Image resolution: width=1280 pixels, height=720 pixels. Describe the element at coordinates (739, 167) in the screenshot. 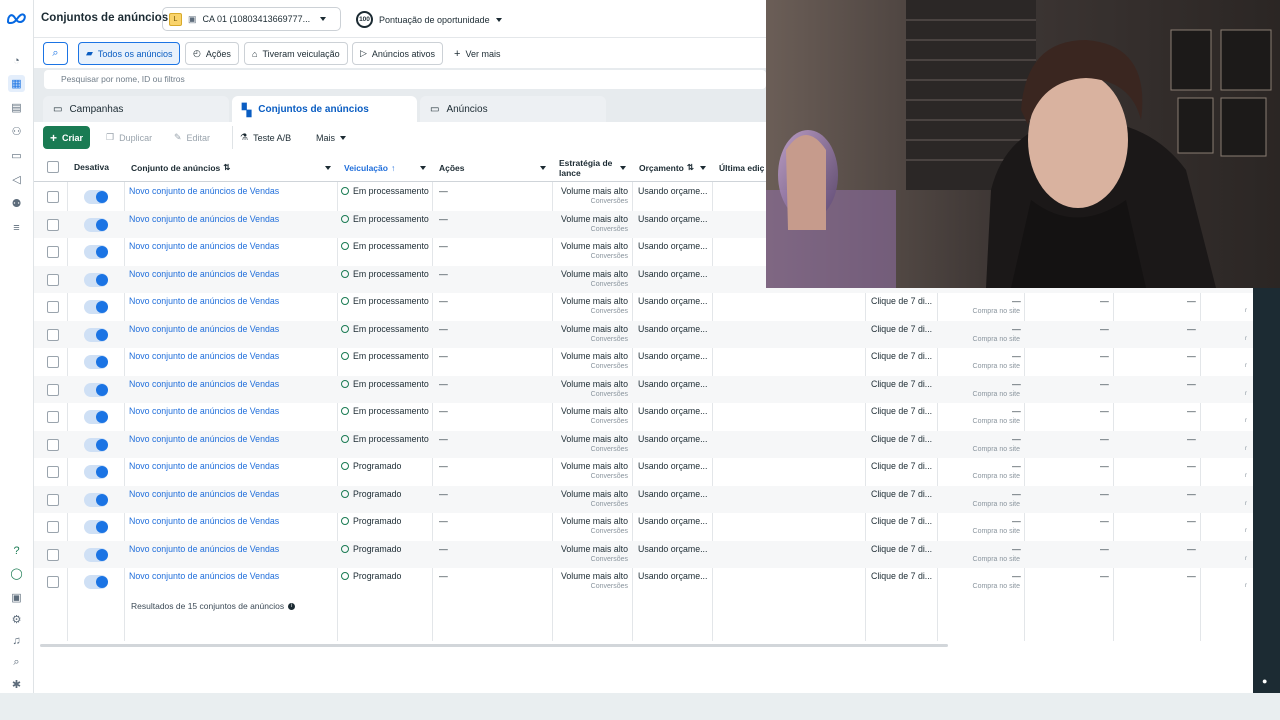

I see `column-header-last-edit: Última ediç` at that location.